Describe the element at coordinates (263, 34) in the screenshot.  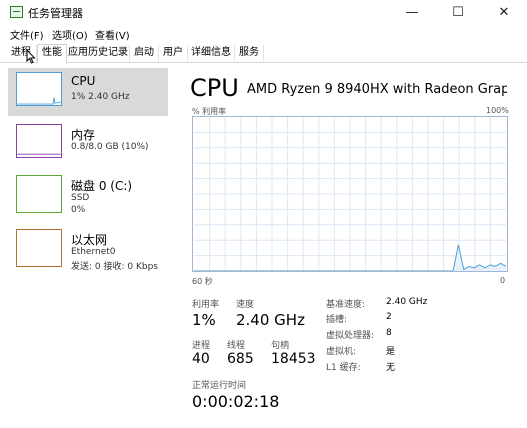
I see `menu-bar: 文件(F) 选项(O) 查看(V)` at that location.